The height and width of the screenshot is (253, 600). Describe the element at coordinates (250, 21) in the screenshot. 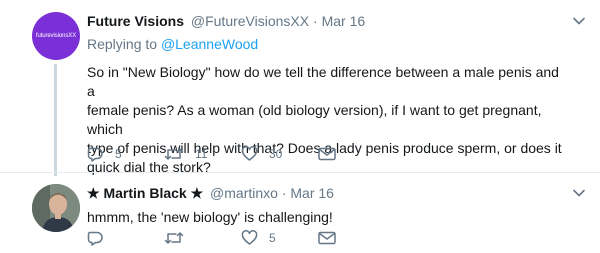

I see `user-handle: @FutureVisionsXX` at that location.